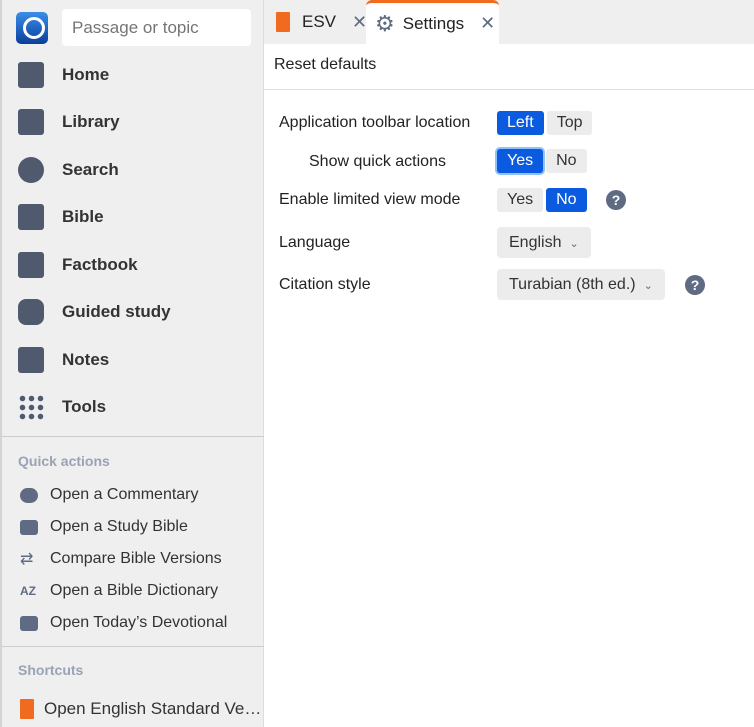 This screenshot has height=727, width=754. I want to click on factbook-icon, so click(31, 265).